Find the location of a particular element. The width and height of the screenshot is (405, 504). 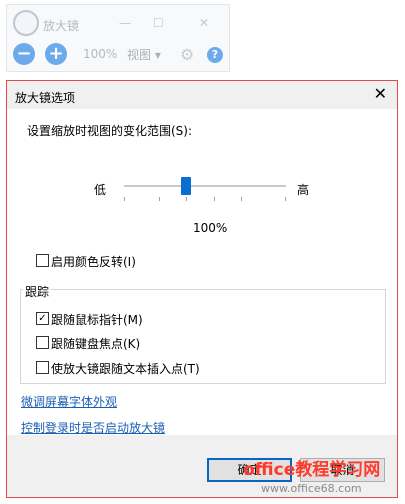

tracking-group-label: 跟踪 is located at coordinates (37, 291).